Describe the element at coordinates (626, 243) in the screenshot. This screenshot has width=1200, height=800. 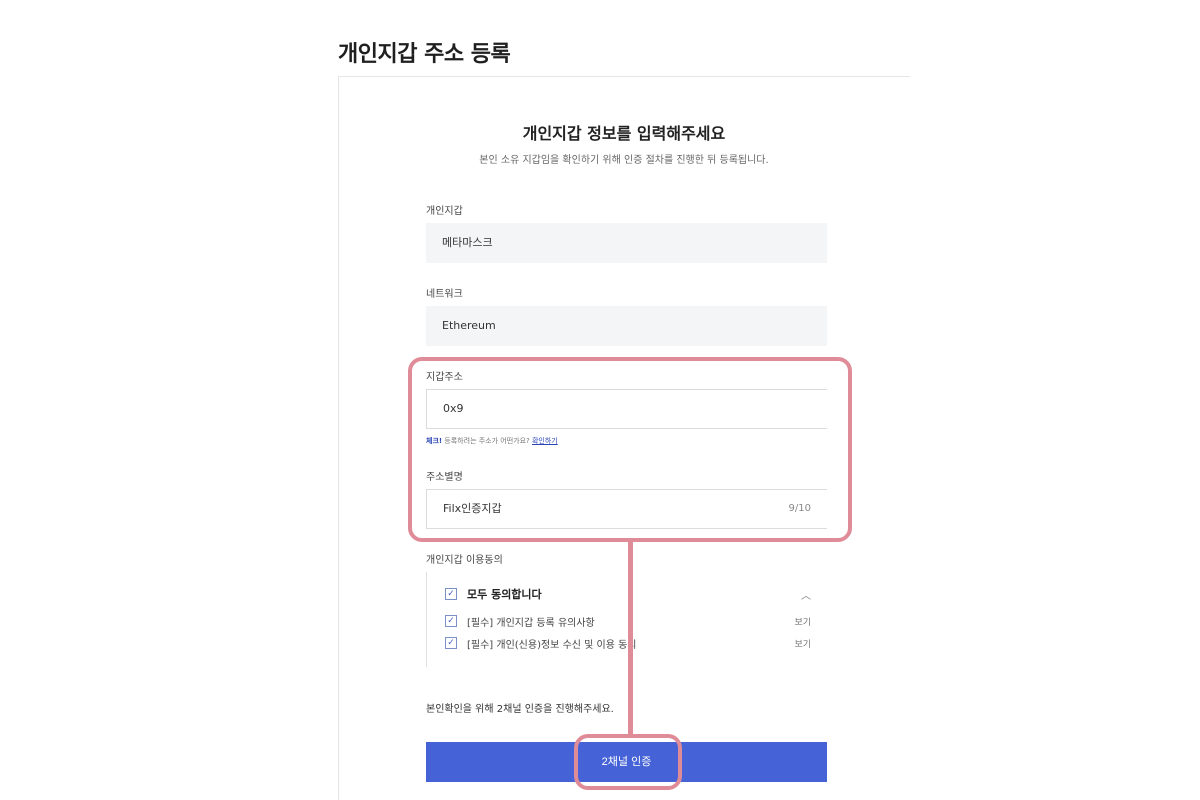
I see `wallet-select: 메타마스크` at that location.